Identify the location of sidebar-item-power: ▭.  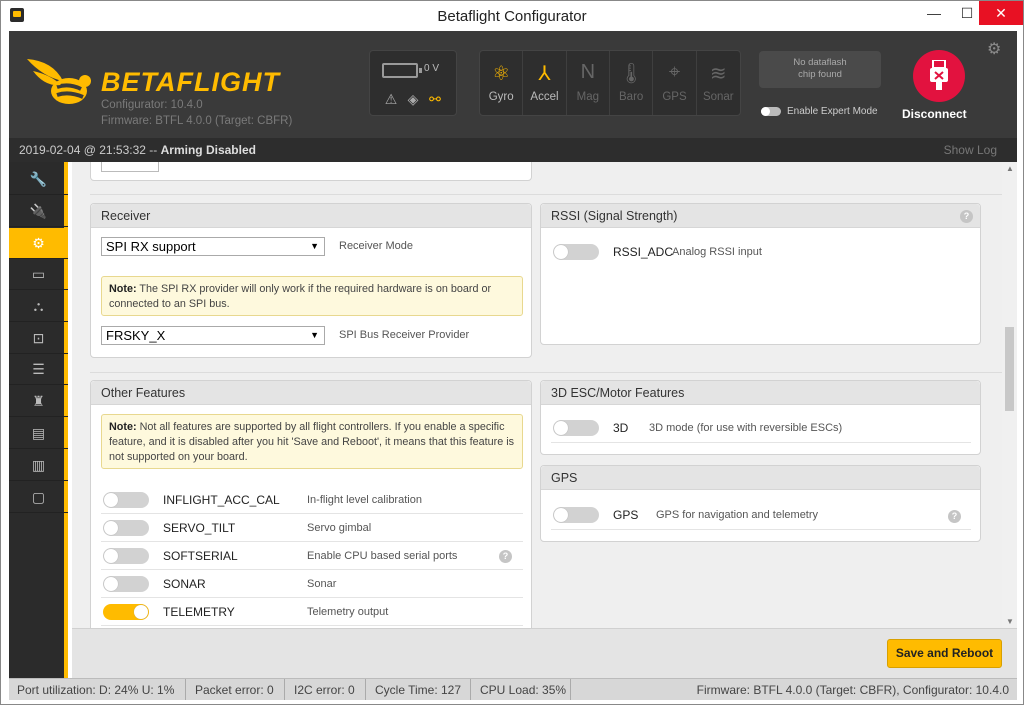
(38, 274).